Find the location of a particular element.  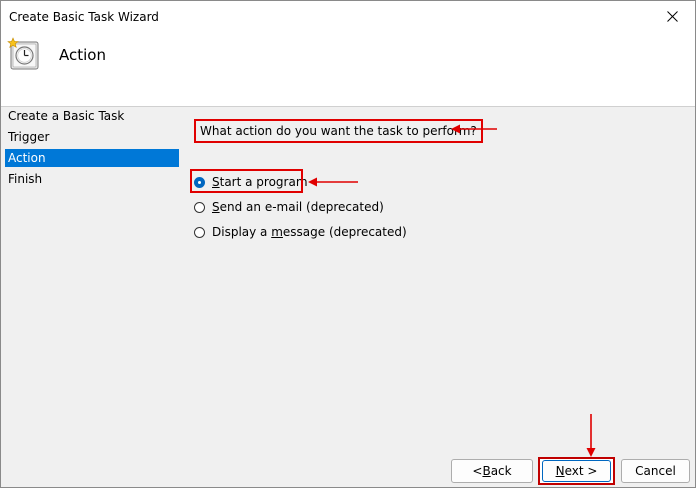

radio-send-email: Send an e-mail (deprecated) is located at coordinates (289, 207).